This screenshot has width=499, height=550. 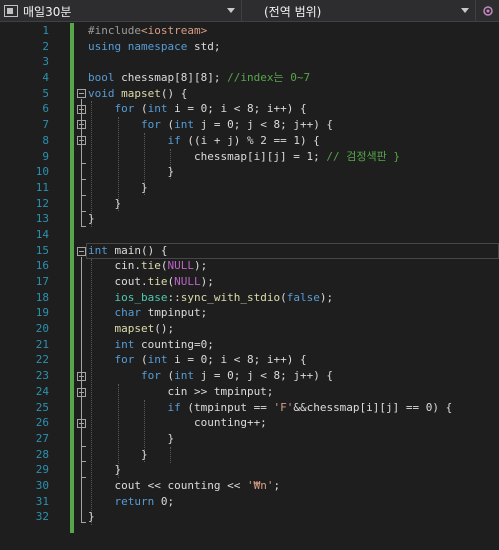 I want to click on line-number: 30, so click(x=42, y=485).